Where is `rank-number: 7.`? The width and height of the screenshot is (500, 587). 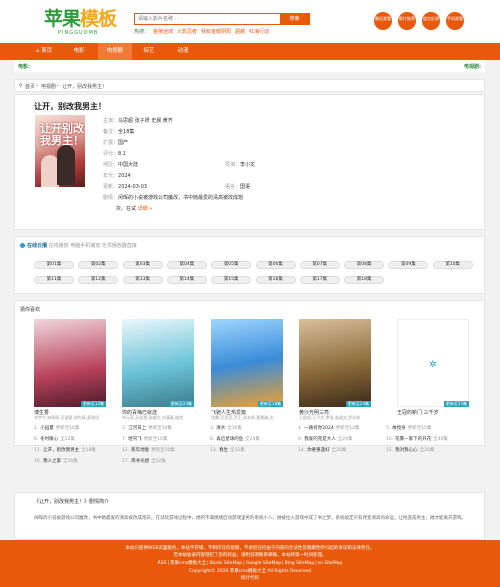
rank-number: 7. is located at coordinates (124, 439).